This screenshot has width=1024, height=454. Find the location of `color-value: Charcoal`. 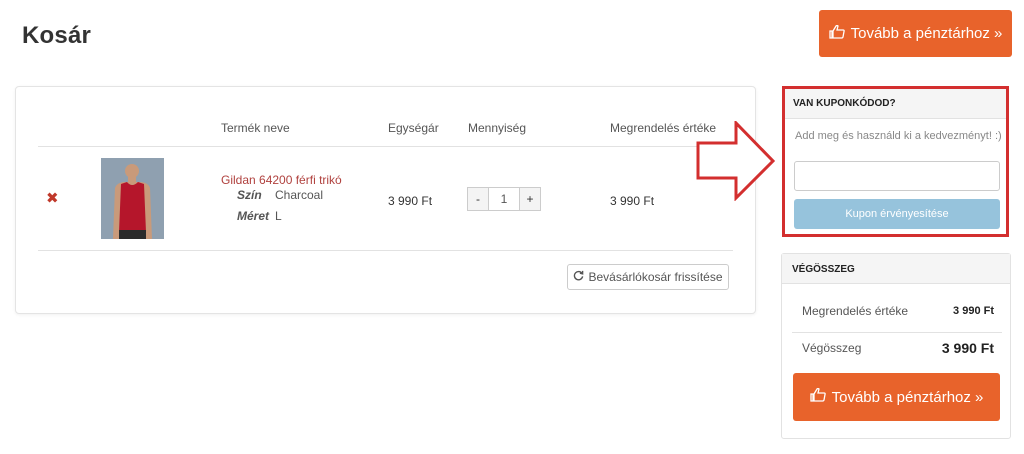

color-value: Charcoal is located at coordinates (299, 195).